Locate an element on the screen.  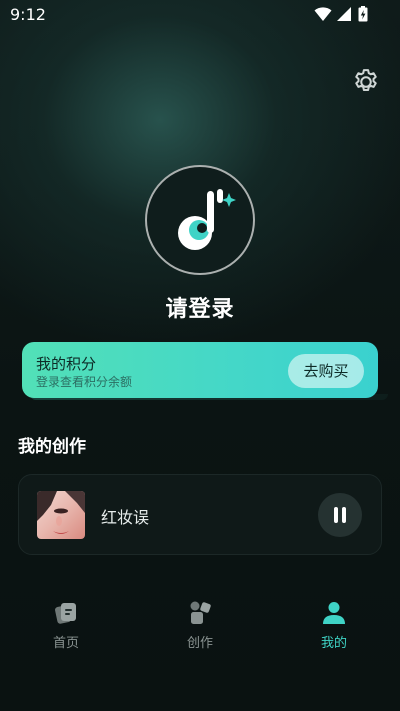
login-prompt: 请登录 is located at coordinates (200, 307).